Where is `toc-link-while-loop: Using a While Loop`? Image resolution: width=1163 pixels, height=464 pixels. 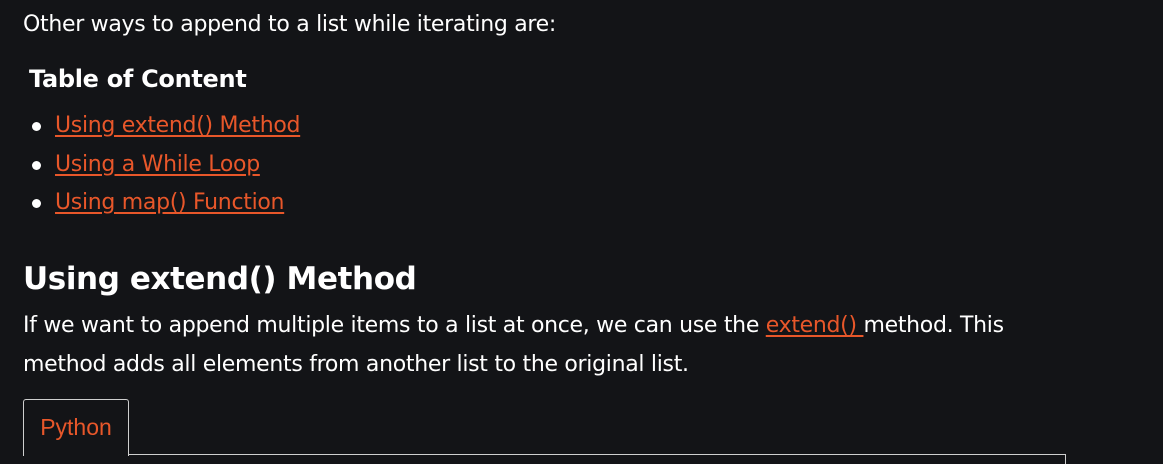
toc-link-while-loop: Using a While Loop is located at coordinates (157, 164).